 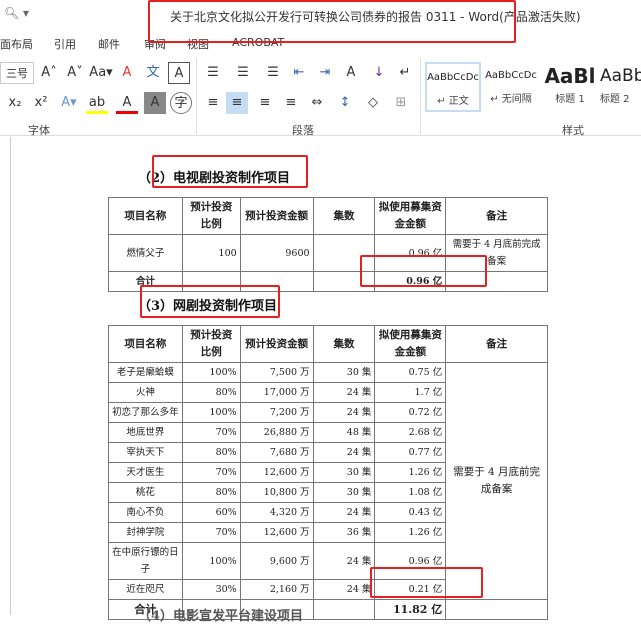 I want to click on enclose-char-icon: 字, so click(x=181, y=103).